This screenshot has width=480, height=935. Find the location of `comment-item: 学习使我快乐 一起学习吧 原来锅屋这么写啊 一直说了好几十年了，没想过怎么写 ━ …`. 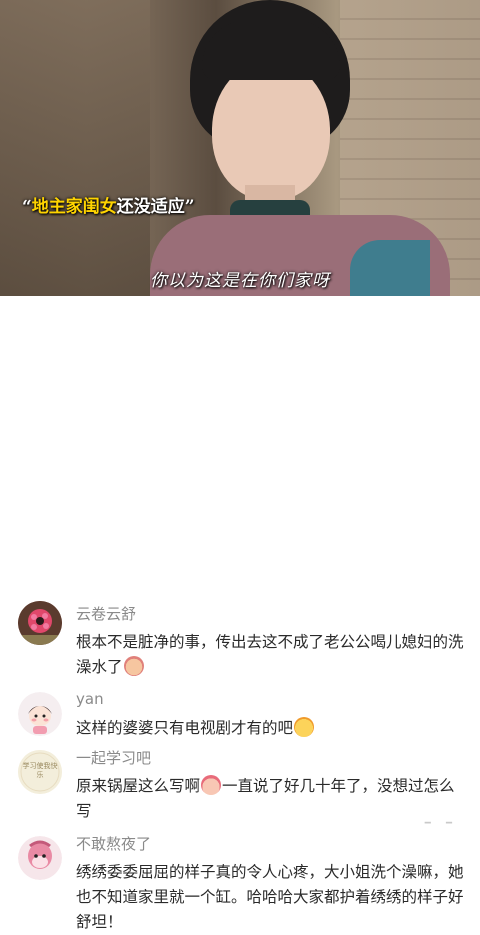

comment-item: 学习使我快乐 一起学习吧 原来锅屋这么写啊 一直说了好几十年了，没想过怎么写 ━ … is located at coordinates (240, 788).